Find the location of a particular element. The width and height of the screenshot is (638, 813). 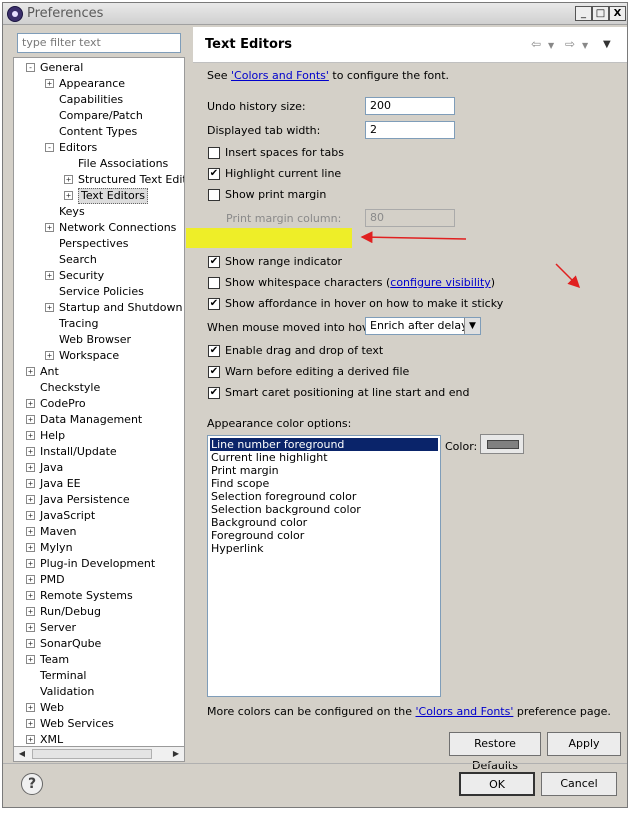

cancel-button: Cancel is located at coordinates (579, 784).